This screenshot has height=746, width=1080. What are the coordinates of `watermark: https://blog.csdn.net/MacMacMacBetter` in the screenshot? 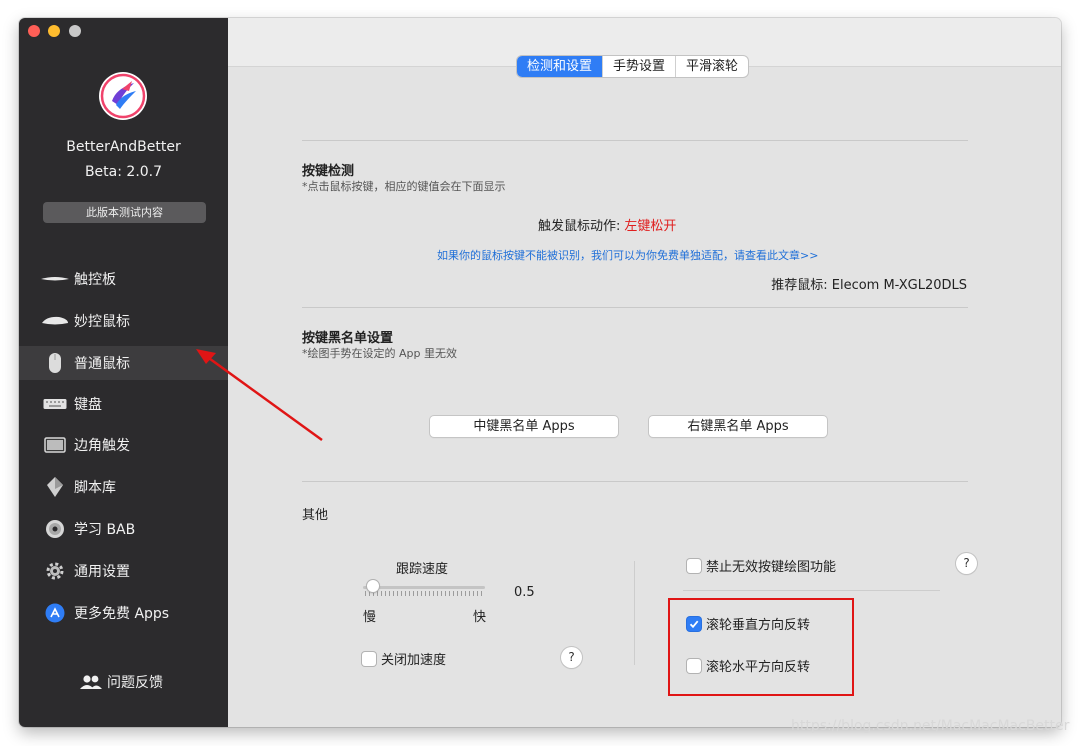 It's located at (930, 726).